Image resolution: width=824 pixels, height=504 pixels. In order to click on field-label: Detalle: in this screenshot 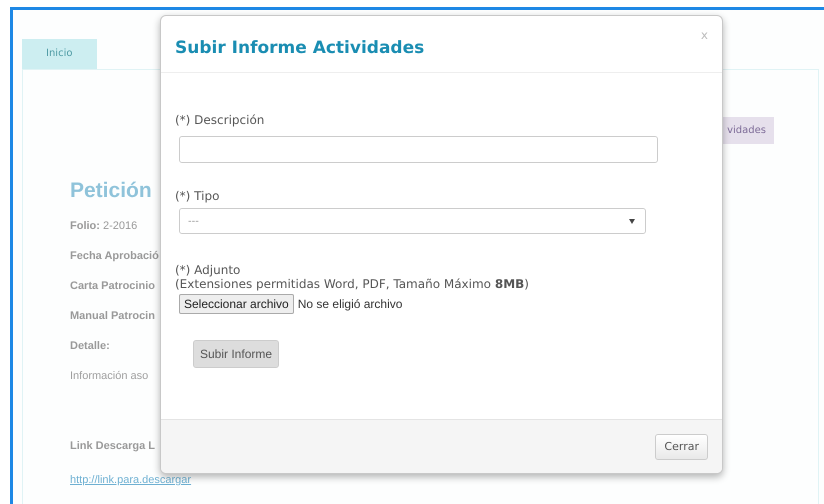, I will do `click(90, 346)`.